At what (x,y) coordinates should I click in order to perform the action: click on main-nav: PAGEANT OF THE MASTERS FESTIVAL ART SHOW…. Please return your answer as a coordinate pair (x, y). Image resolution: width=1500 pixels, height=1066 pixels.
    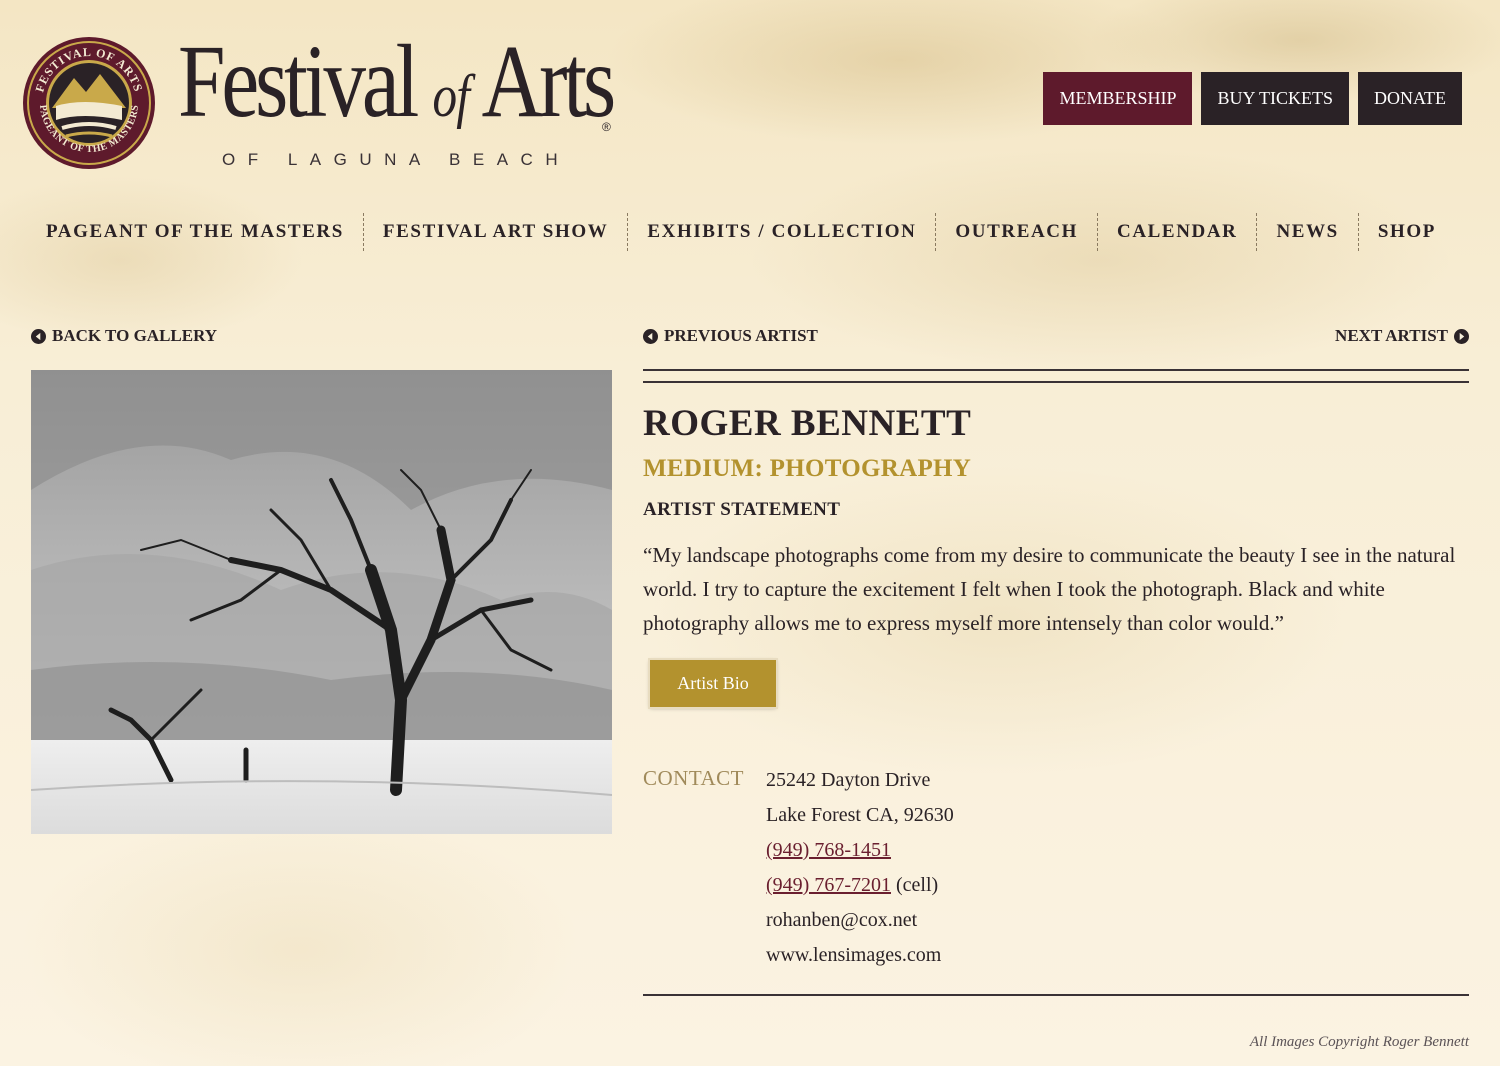
    Looking at the image, I should click on (741, 232).